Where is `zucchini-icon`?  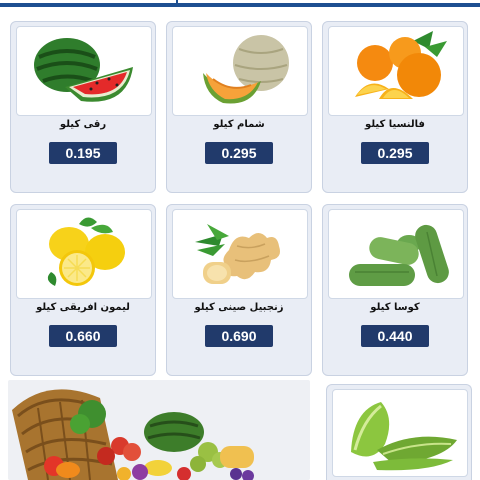 zucchini-icon is located at coordinates (399, 255).